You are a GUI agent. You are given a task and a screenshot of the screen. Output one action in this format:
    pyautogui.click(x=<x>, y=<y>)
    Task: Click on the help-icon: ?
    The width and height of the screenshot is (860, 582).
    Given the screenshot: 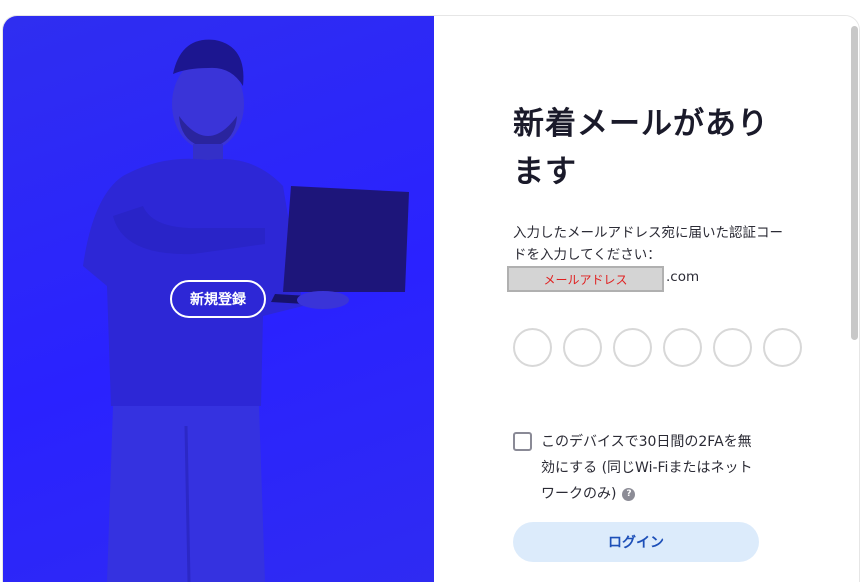 What is the action you would take?
    pyautogui.click(x=629, y=494)
    